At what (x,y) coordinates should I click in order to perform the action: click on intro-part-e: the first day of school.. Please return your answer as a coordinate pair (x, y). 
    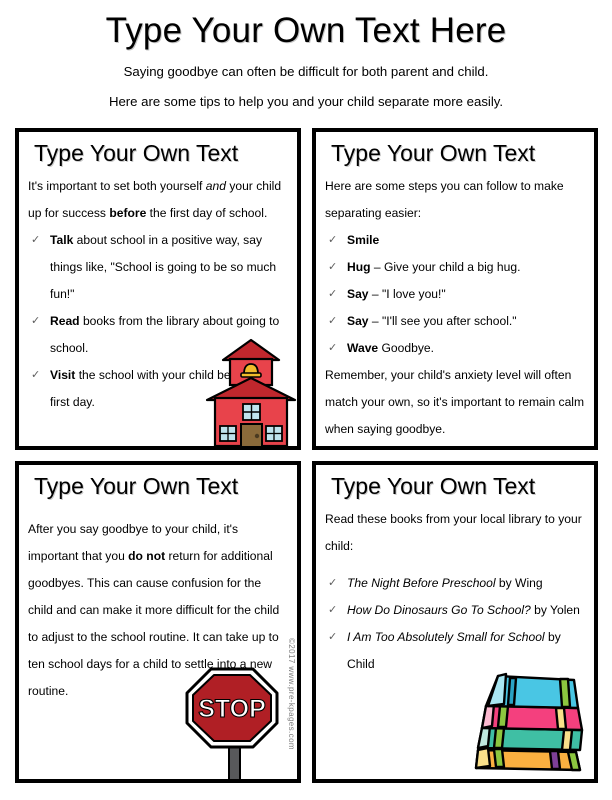
    Looking at the image, I should click on (207, 213).